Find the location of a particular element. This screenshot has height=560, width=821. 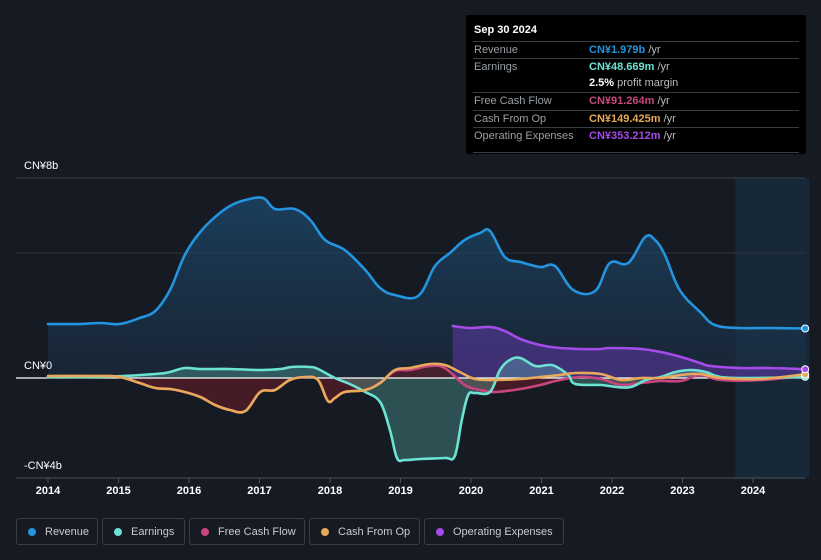

y-label-top: CN¥8b is located at coordinates (41, 166).